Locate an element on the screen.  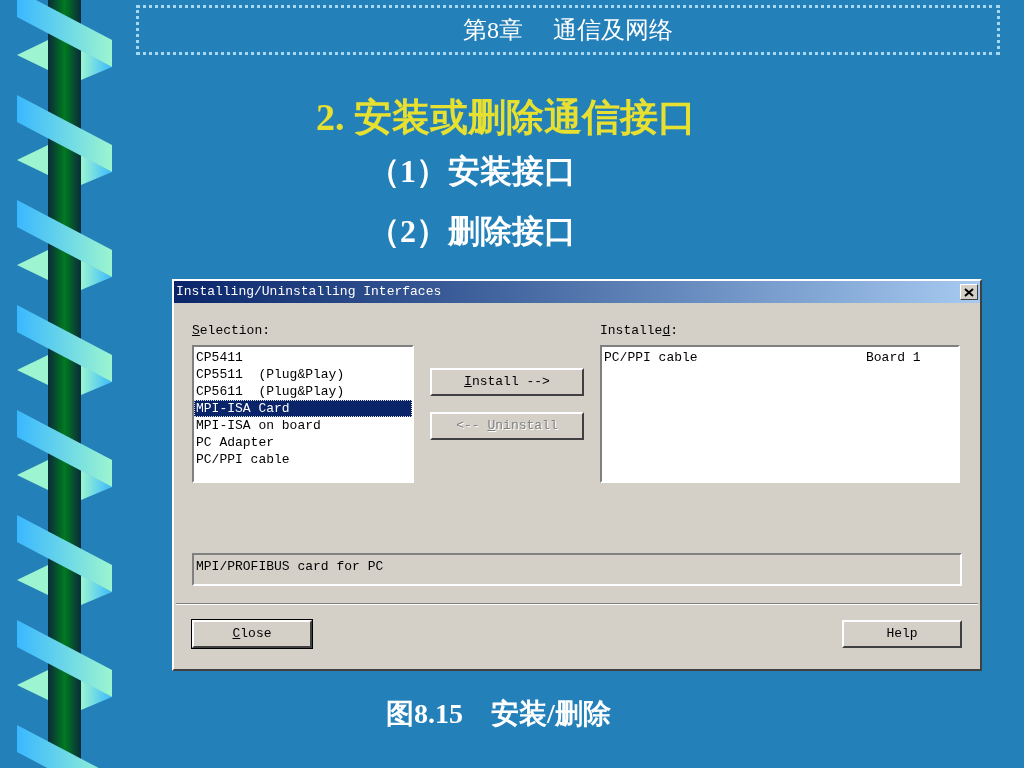
list-item: MPI-ISA Card is located at coordinates (303, 408).